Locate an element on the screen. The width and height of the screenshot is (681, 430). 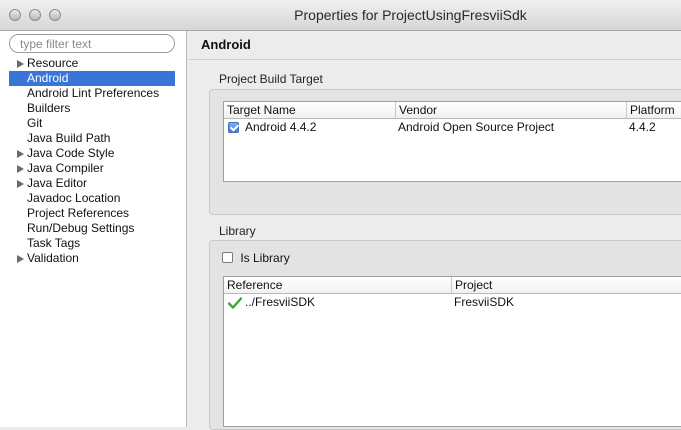
sidebar-item-project-references: Project References is located at coordinates (92, 213).